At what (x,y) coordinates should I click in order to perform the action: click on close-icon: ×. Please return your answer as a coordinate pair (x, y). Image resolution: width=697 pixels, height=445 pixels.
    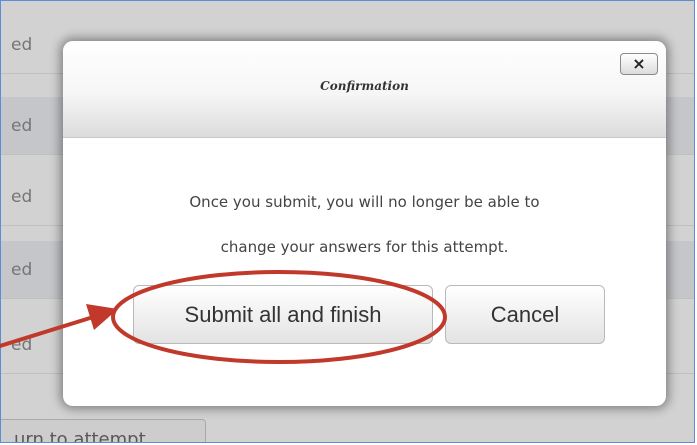
    Looking at the image, I should click on (639, 63).